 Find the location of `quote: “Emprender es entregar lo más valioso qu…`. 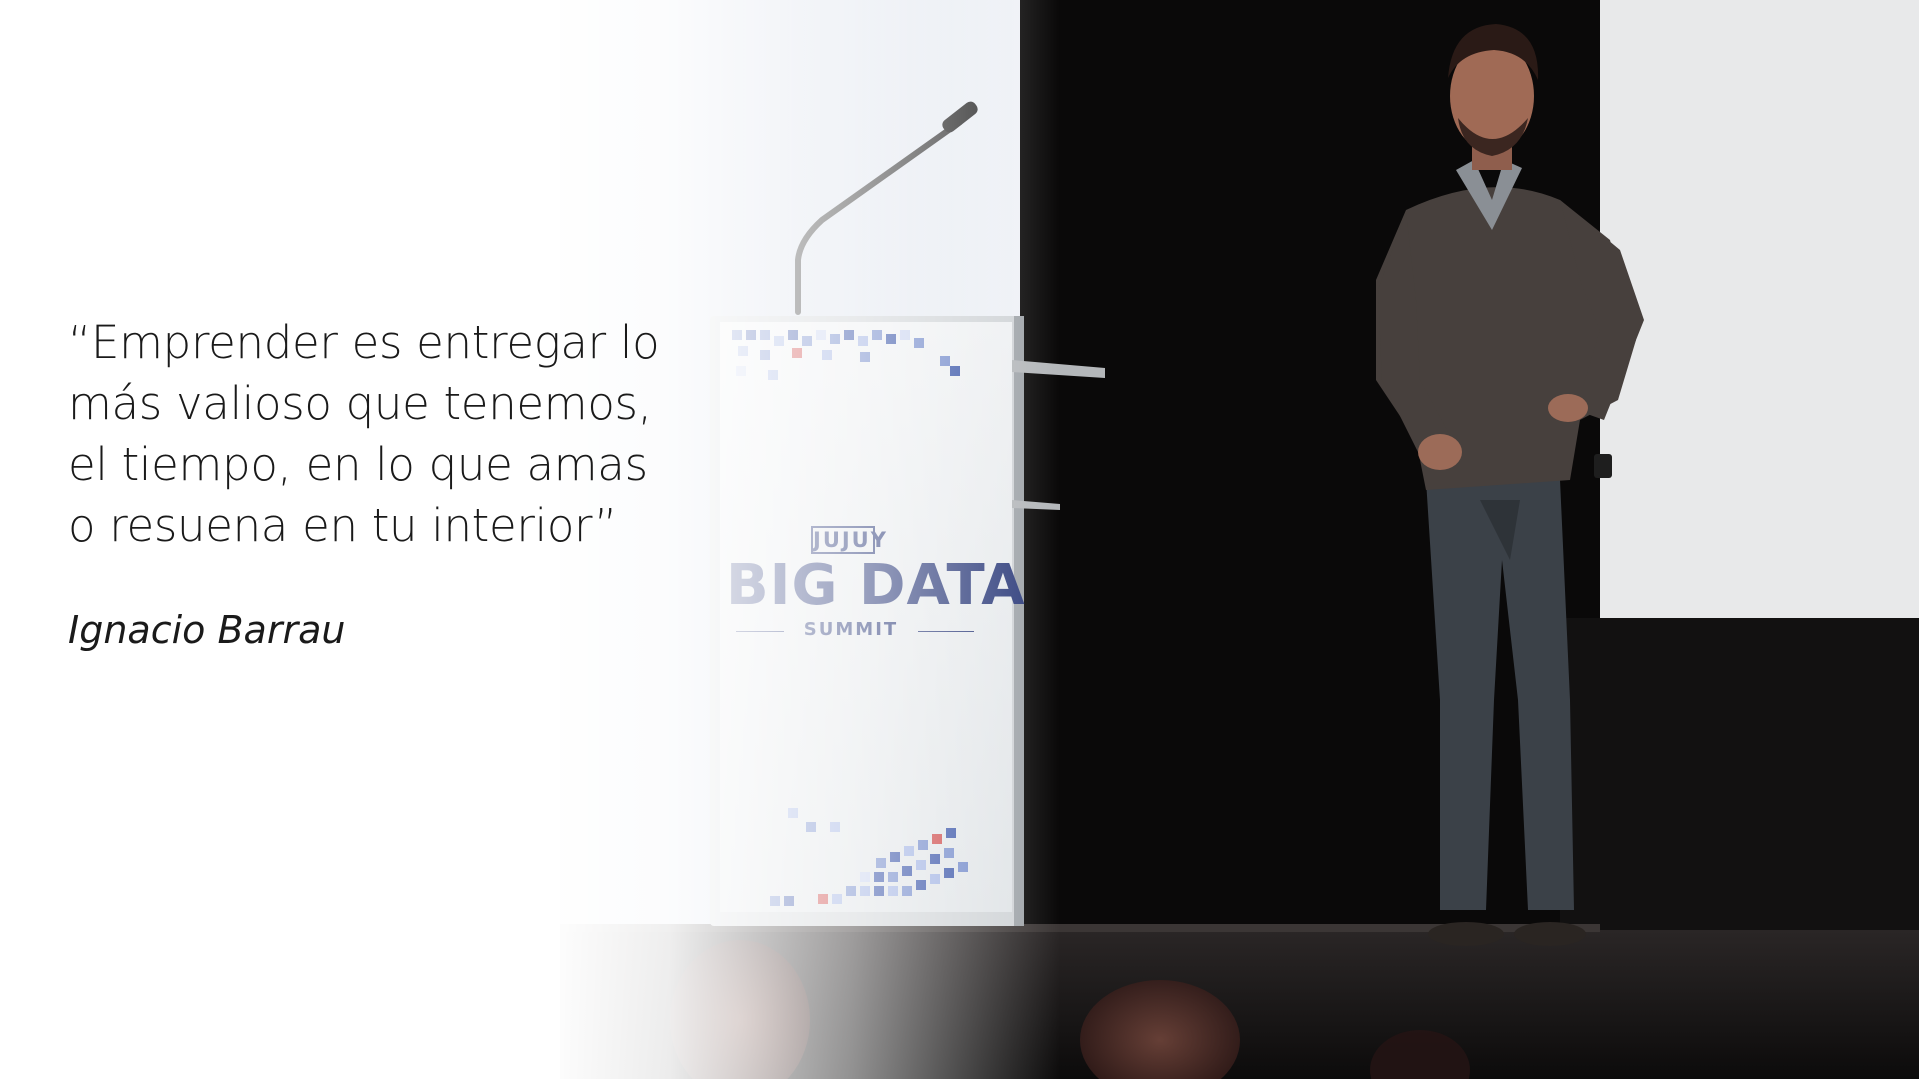

quote: “Emprender es entregar lo más valioso qu… is located at coordinates (378, 434).